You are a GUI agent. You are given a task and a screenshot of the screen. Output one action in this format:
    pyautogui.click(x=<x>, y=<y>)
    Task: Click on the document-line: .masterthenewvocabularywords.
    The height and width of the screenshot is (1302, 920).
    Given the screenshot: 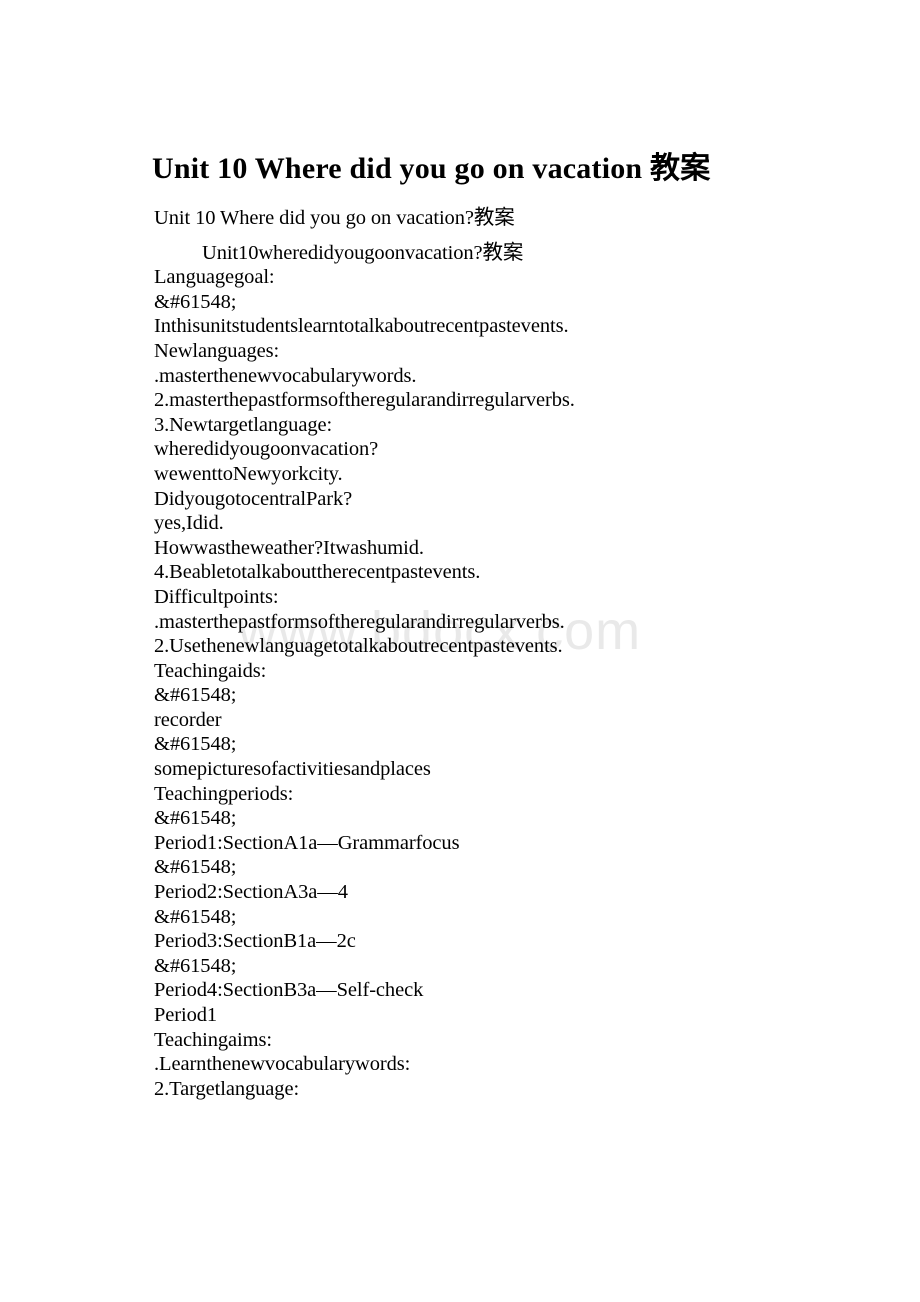 What is the action you would take?
    pyautogui.click(x=285, y=375)
    